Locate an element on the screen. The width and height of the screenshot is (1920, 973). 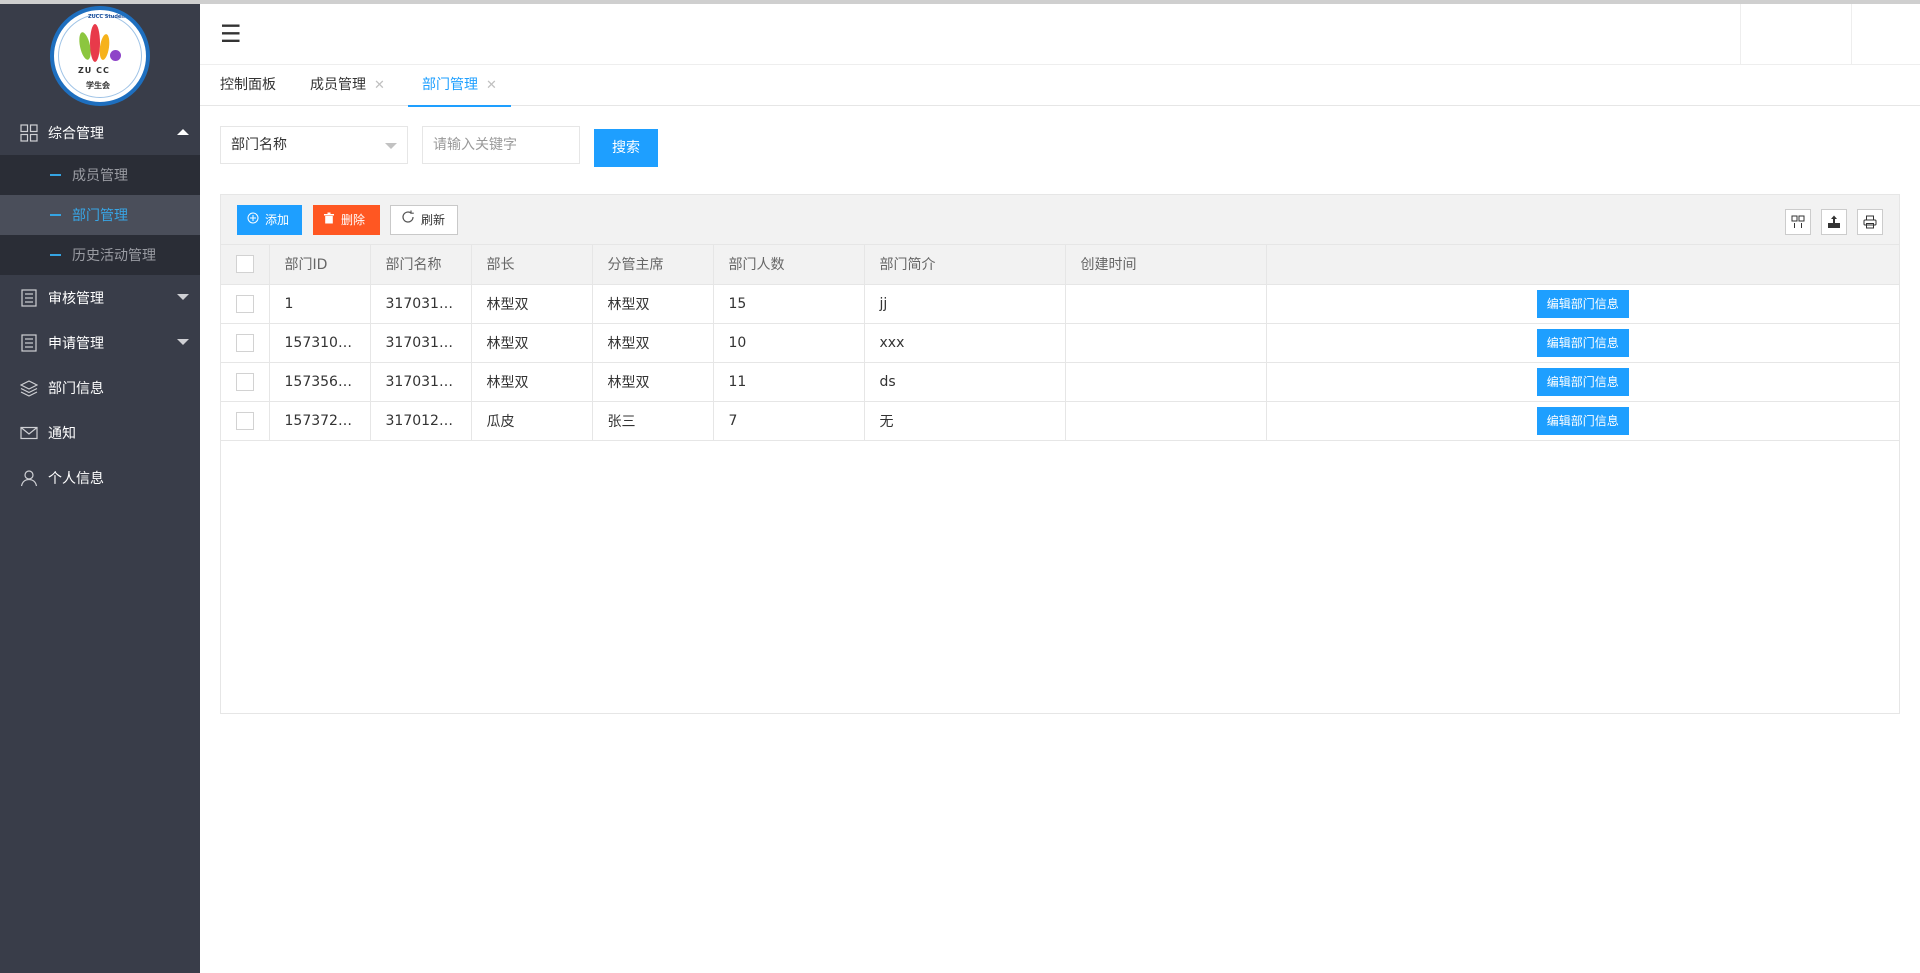
column-header: 部门名称 is located at coordinates (421, 265).